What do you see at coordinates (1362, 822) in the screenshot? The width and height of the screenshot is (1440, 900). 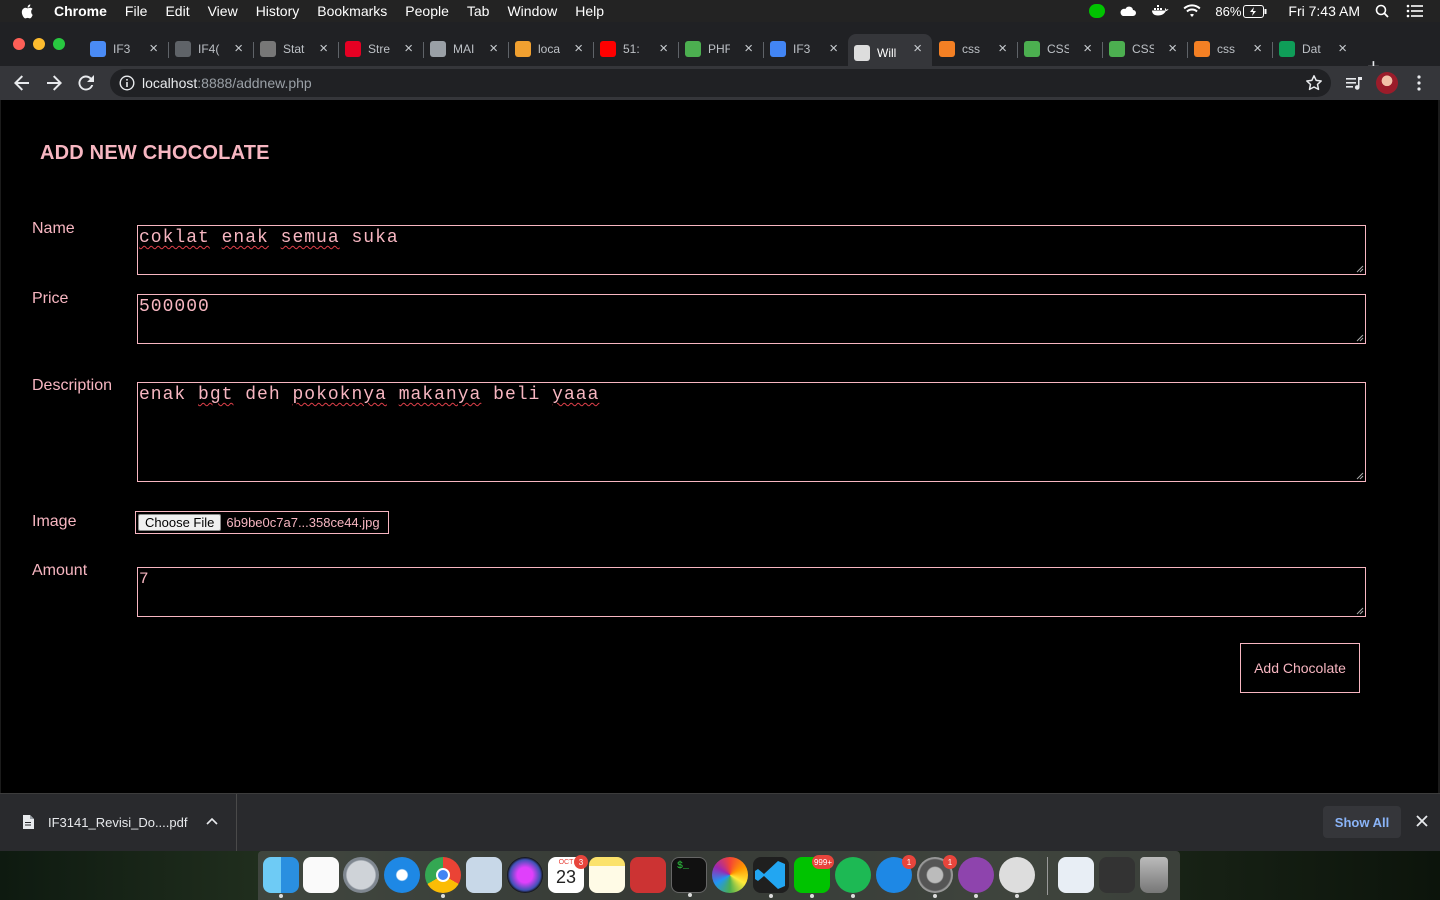 I see `show-all-downloads-button: Show All` at bounding box center [1362, 822].